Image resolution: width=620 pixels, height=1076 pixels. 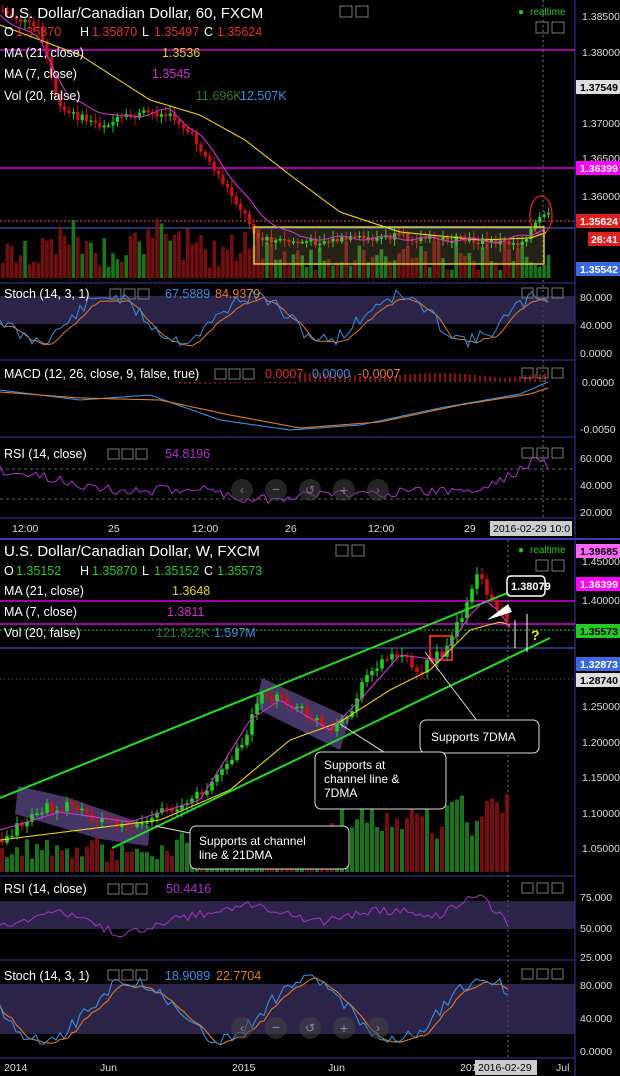 What do you see at coordinates (132, 551) in the screenshot?
I see `bottom-chart-title: U.S. Dollar/Canadian Dollar, W, FXCM` at bounding box center [132, 551].